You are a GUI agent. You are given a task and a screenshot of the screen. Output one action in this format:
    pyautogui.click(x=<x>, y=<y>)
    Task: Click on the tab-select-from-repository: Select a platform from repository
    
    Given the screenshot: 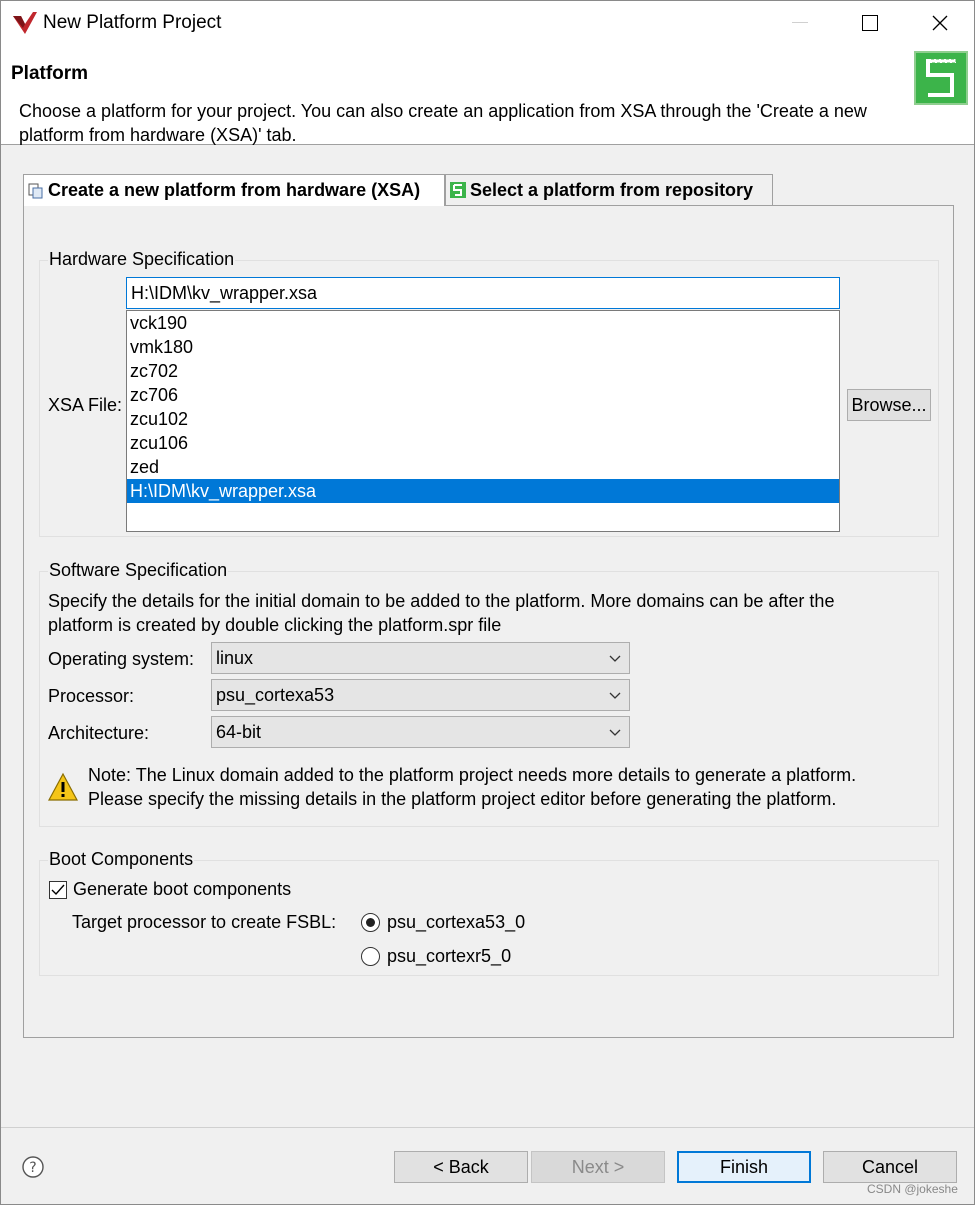 What is the action you would take?
    pyautogui.click(x=609, y=189)
    